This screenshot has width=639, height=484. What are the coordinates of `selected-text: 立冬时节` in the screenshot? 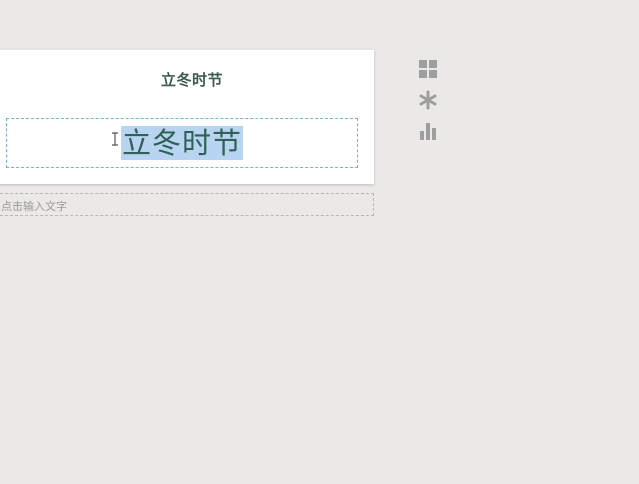 It's located at (182, 143).